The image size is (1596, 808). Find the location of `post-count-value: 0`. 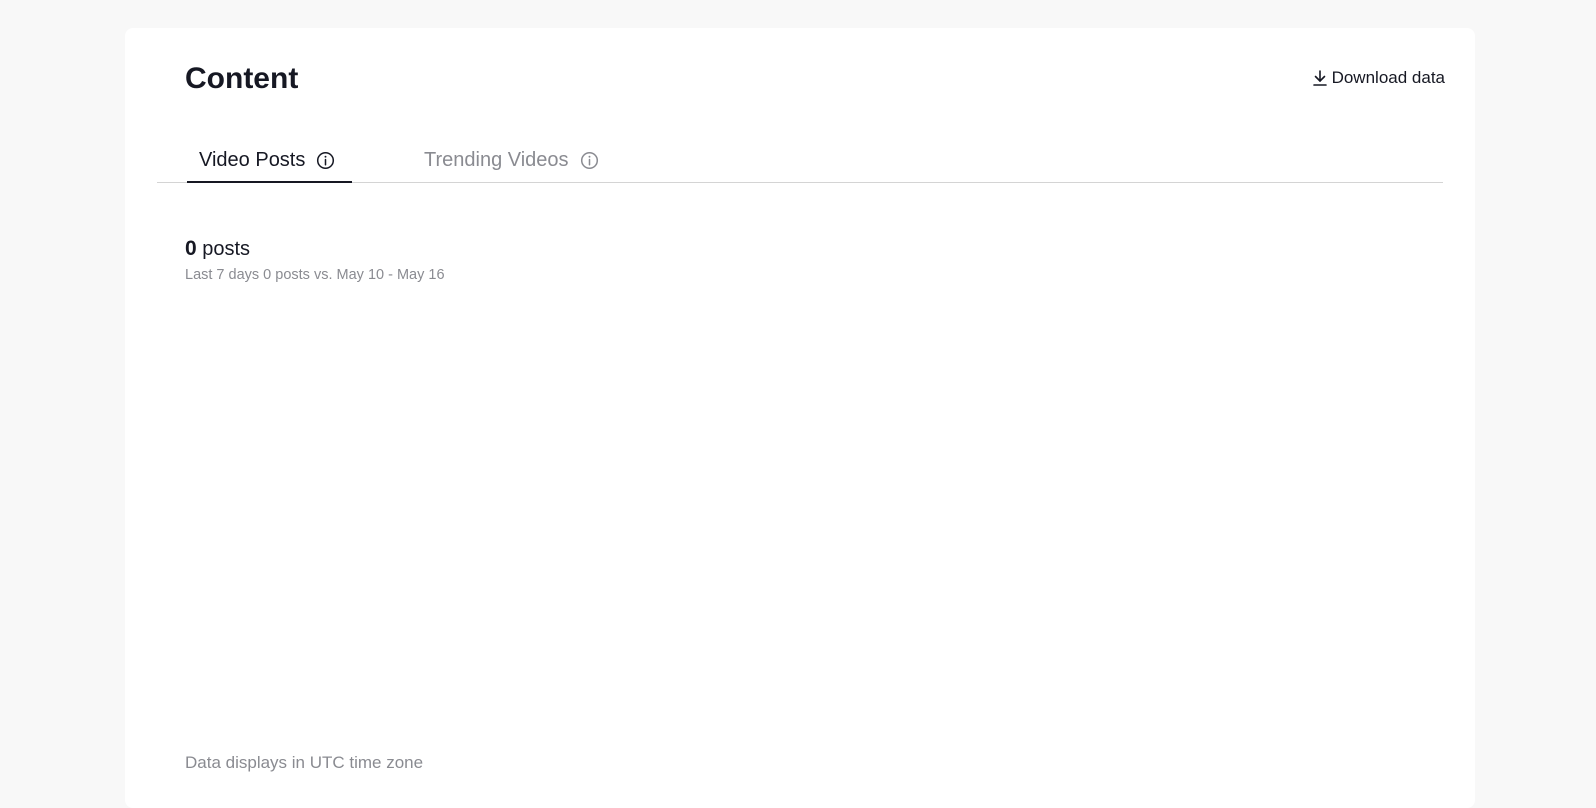

post-count-value: 0 is located at coordinates (191, 248).